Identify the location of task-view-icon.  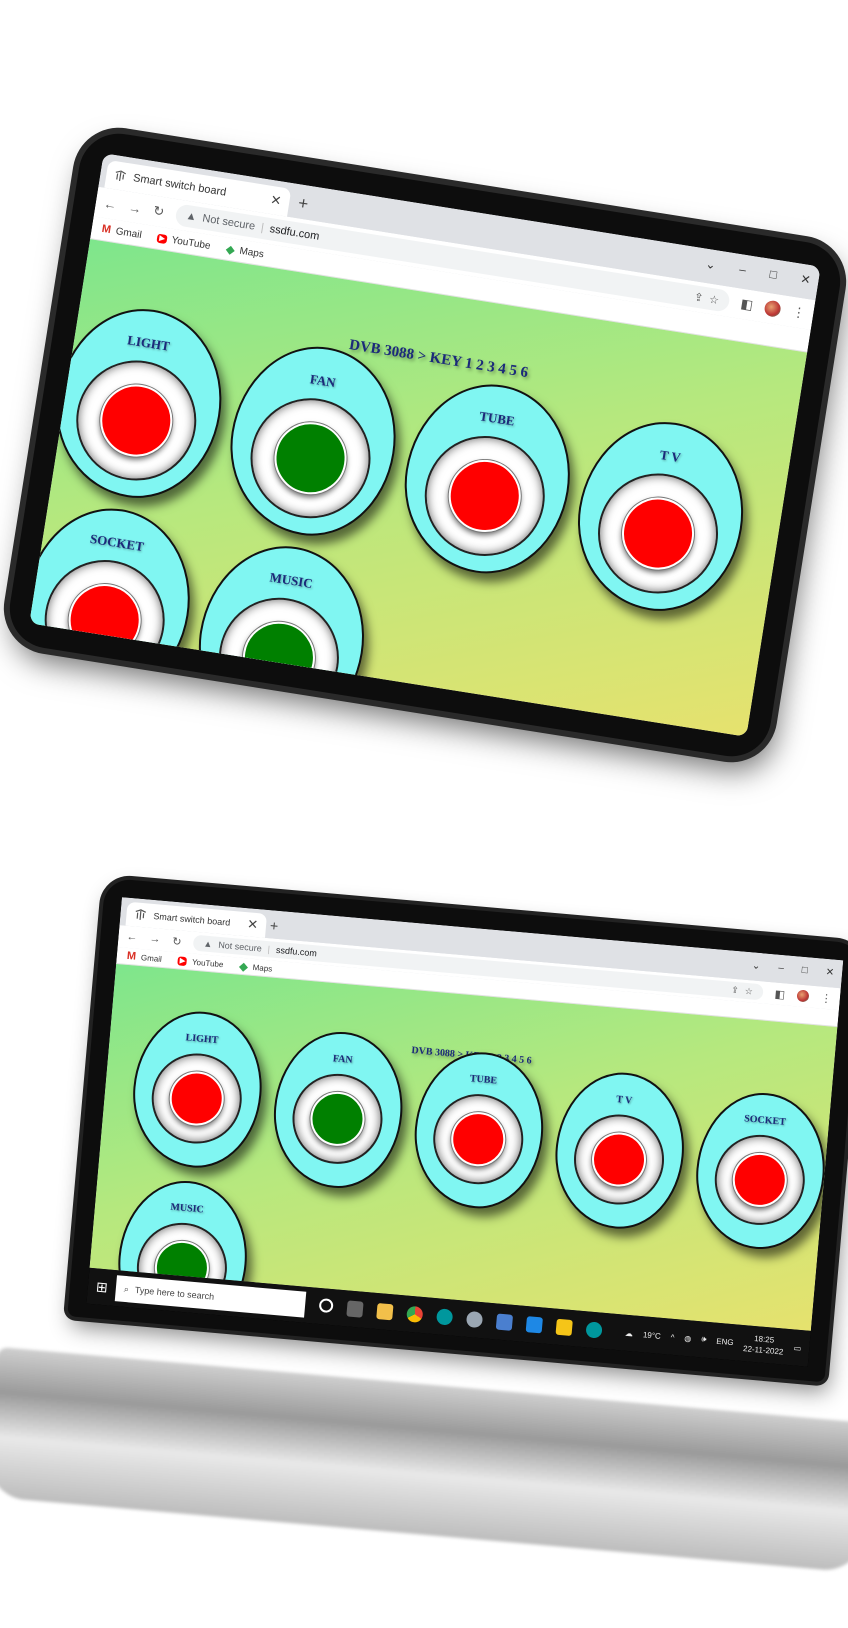
(355, 1309).